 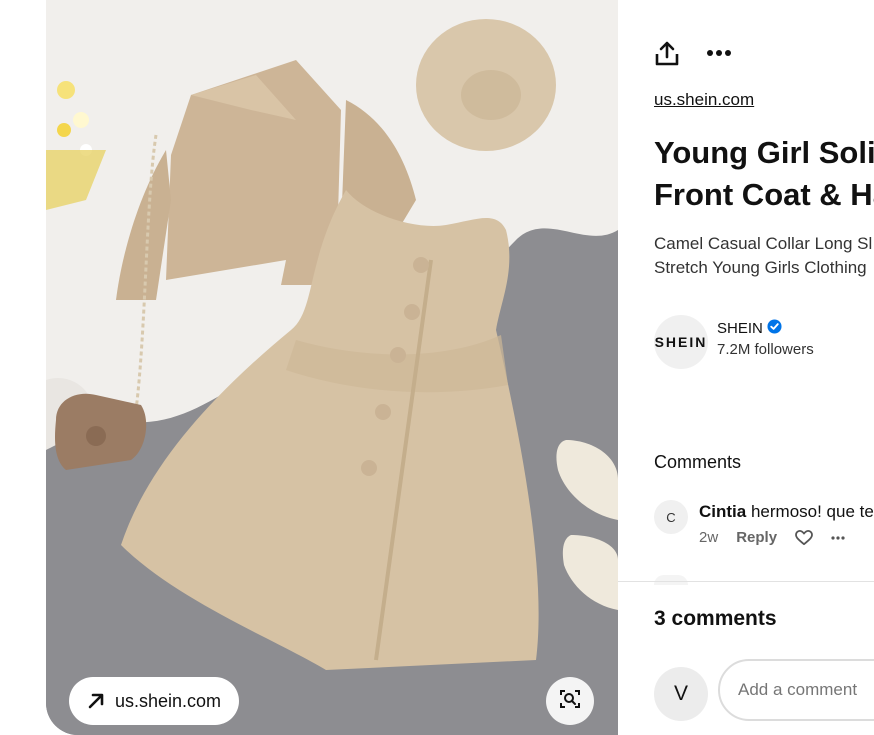 What do you see at coordinates (96, 701) in the screenshot?
I see `arrow-up-right-icon` at bounding box center [96, 701].